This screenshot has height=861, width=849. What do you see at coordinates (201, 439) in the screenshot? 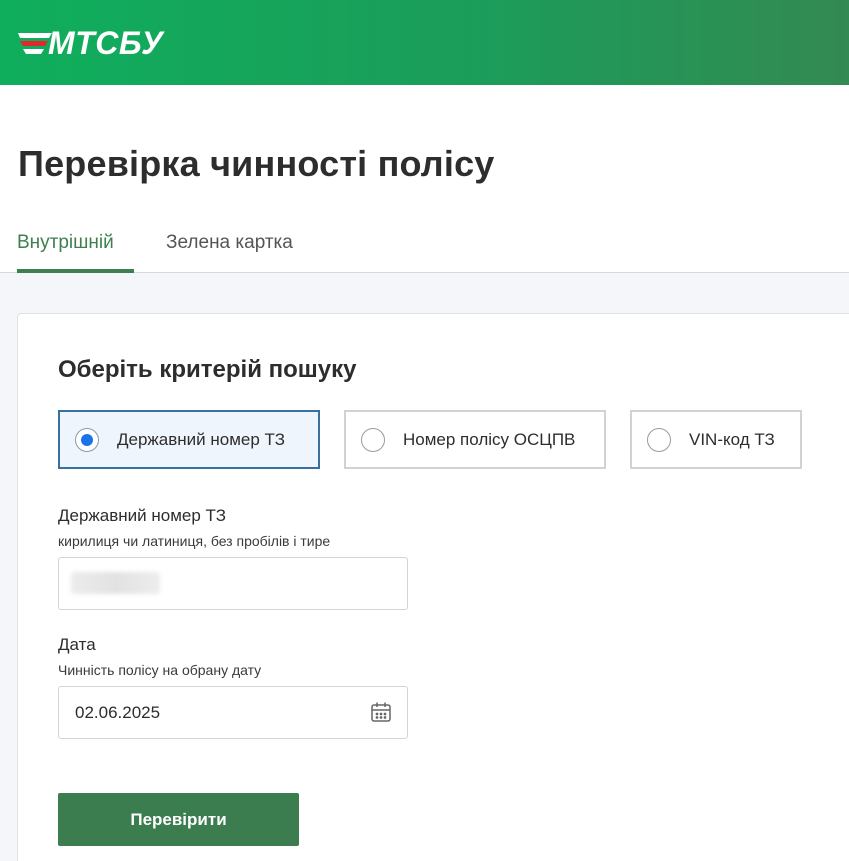
I see `option-label: Державний номер ТЗ` at bounding box center [201, 439].